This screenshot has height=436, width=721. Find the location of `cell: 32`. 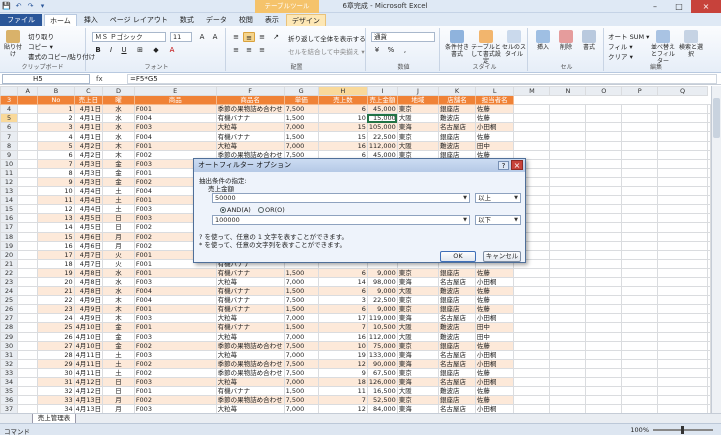

cell: 32 is located at coordinates (56, 391).